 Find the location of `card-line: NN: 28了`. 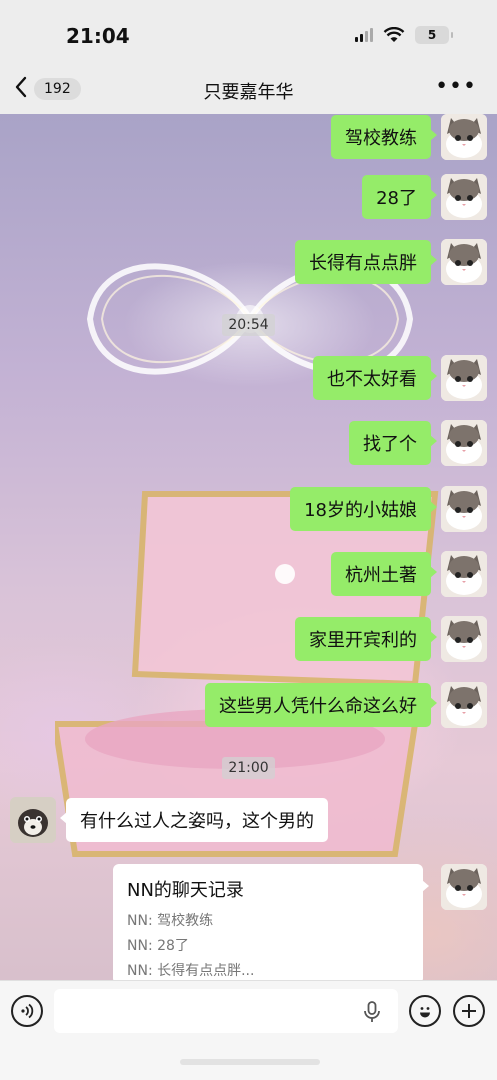

card-line: NN: 28了 is located at coordinates (158, 946).